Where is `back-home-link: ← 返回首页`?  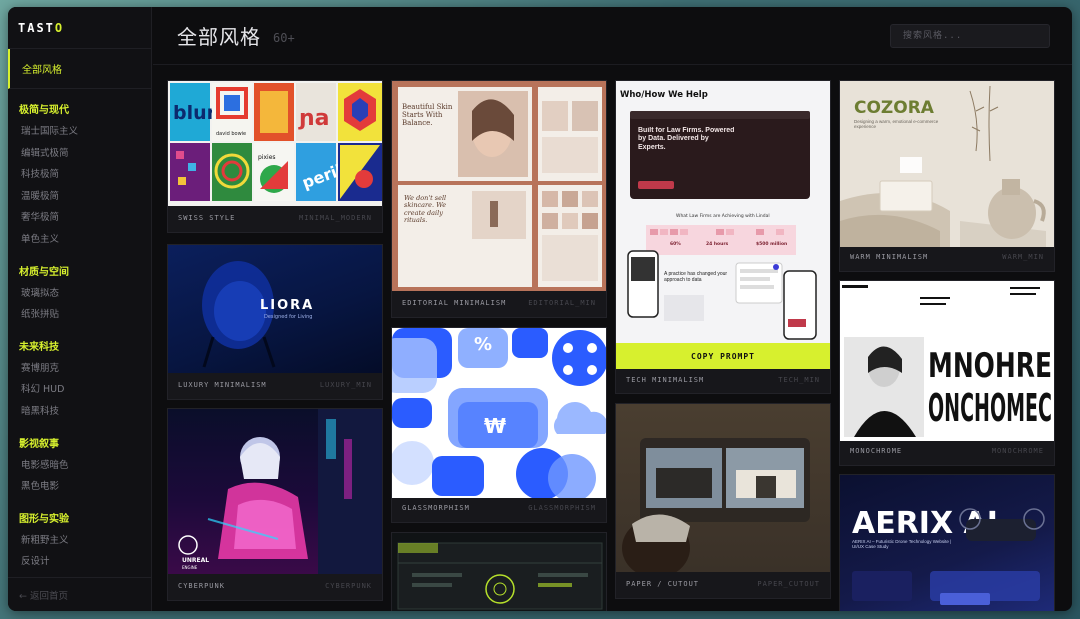 back-home-link: ← 返回首页 is located at coordinates (80, 594).